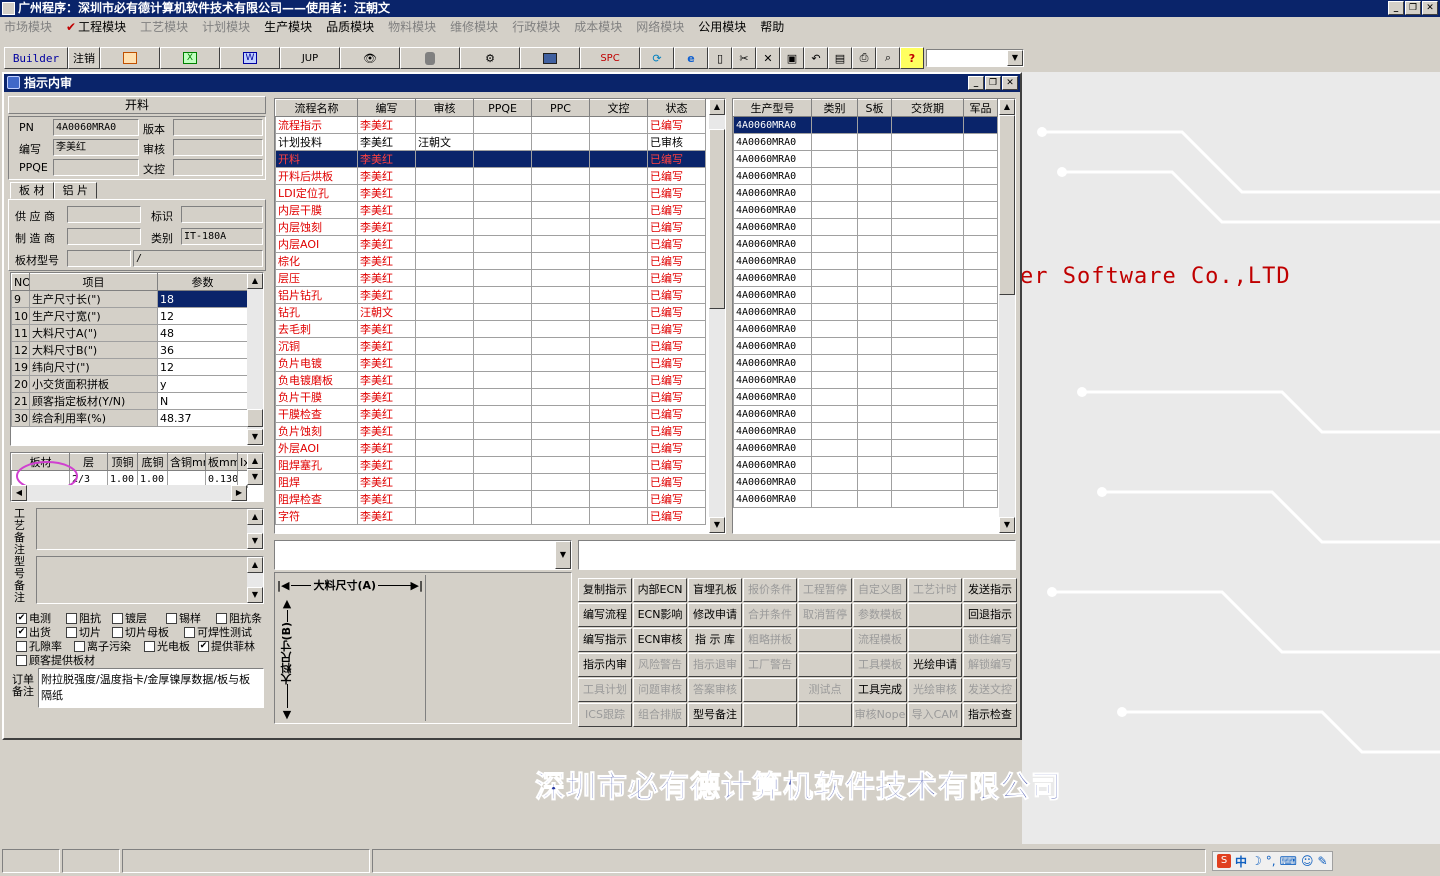 This screenshot has height=876, width=1440. What do you see at coordinates (880, 640) in the screenshot?
I see `action-button: 流程模板` at bounding box center [880, 640].